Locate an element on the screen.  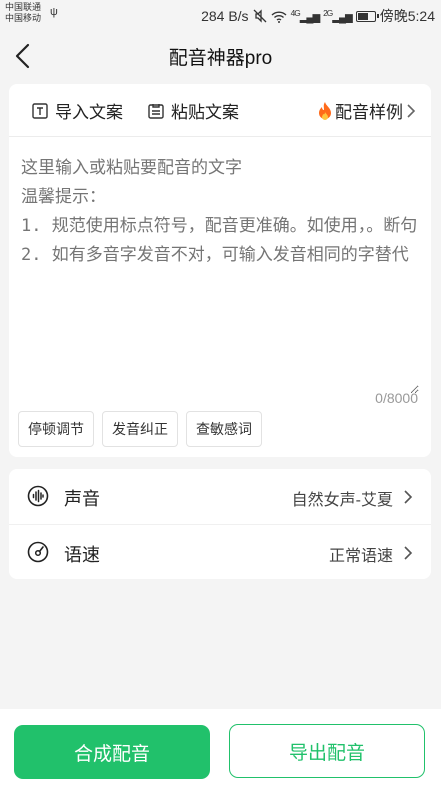
sensitive-words-button: 查敏感词 is located at coordinates (224, 429).